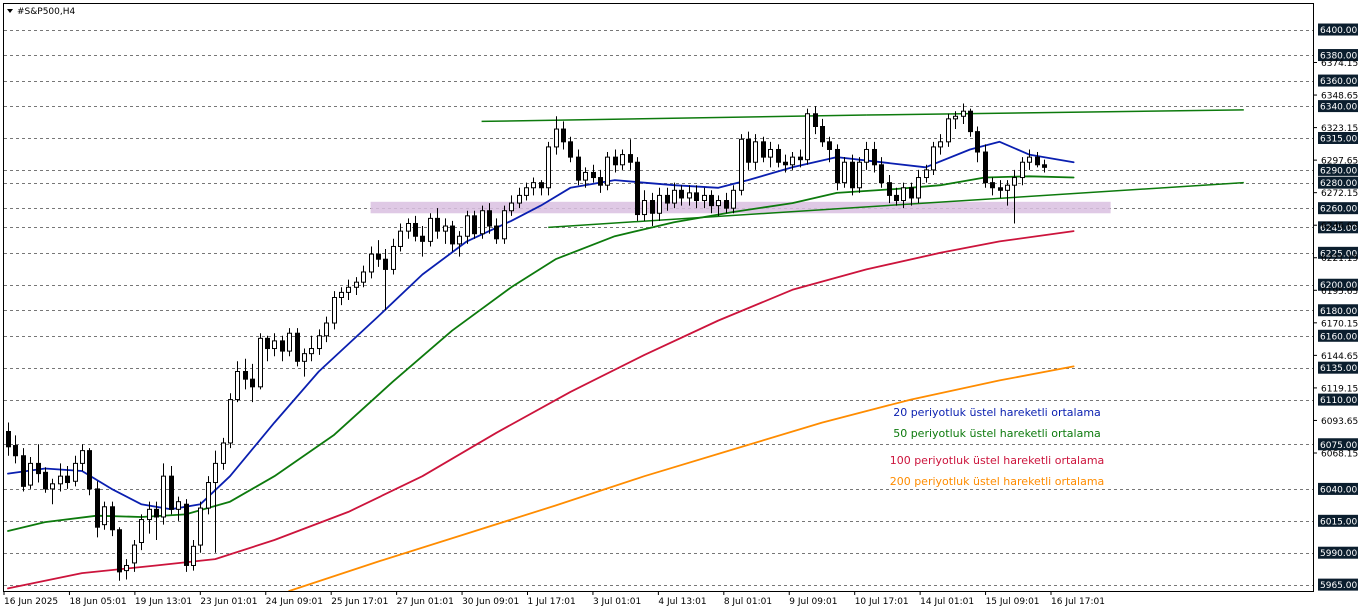 This screenshot has height=615, width=1362. What do you see at coordinates (1338, 210) in the screenshot?
I see `price-label: 6260.00` at bounding box center [1338, 210].